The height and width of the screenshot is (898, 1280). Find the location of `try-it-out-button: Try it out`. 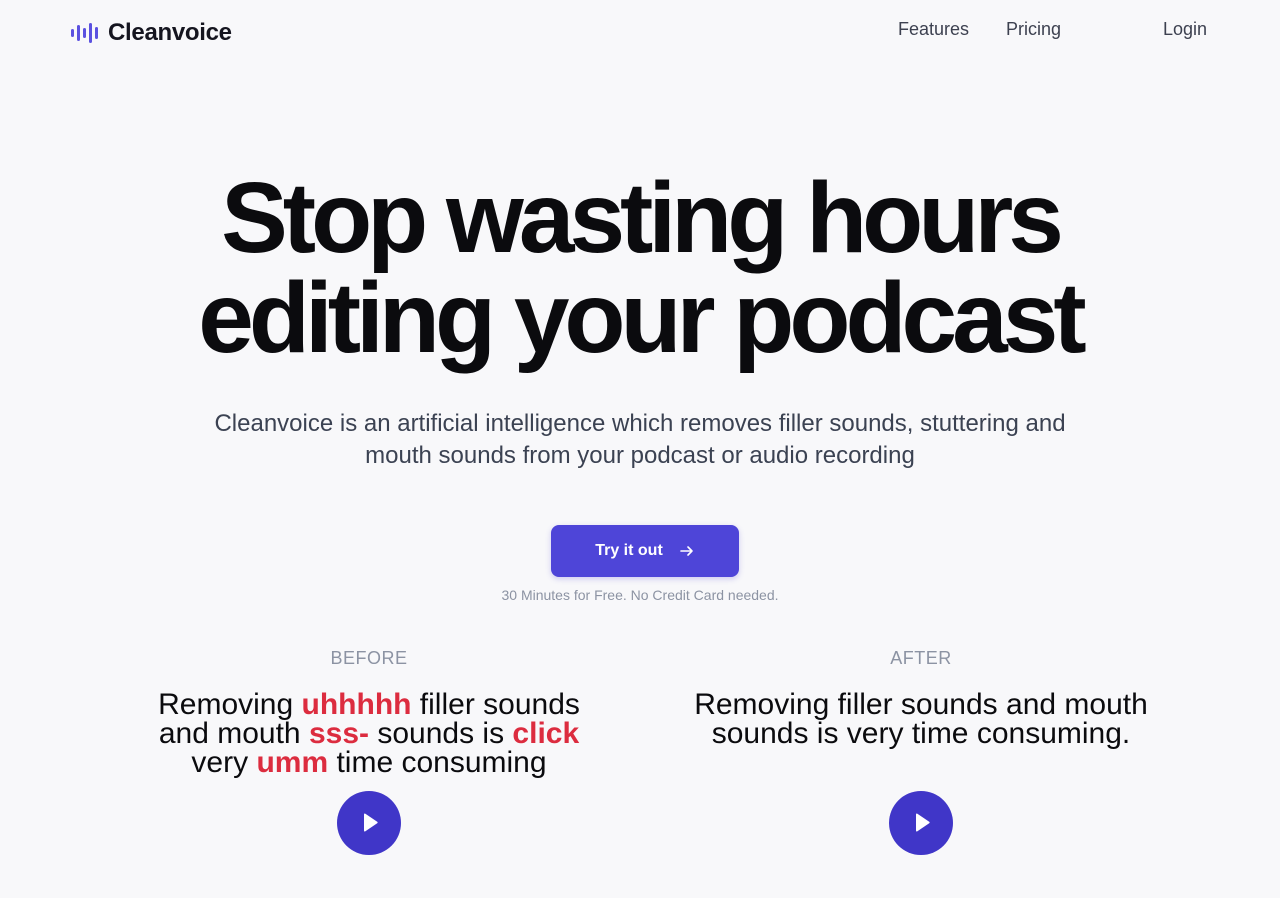

try-it-out-button: Try it out is located at coordinates (645, 551).